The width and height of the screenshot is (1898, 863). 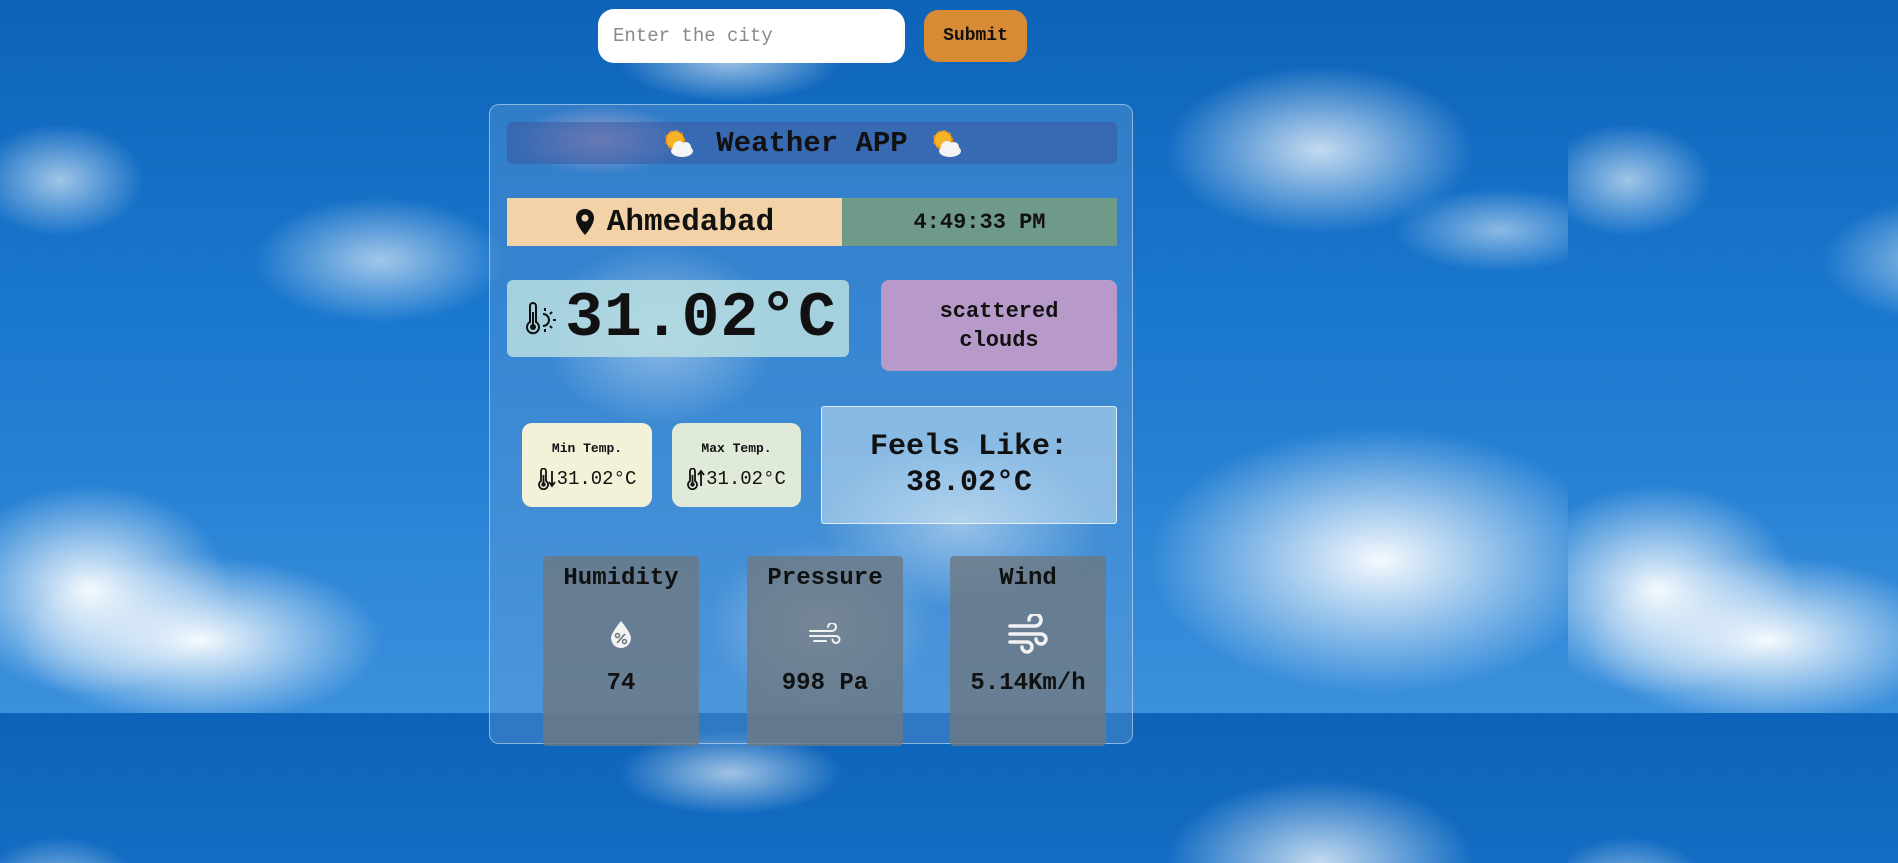 I want to click on time-panel: 4:49:33 PM, so click(x=979, y=222).